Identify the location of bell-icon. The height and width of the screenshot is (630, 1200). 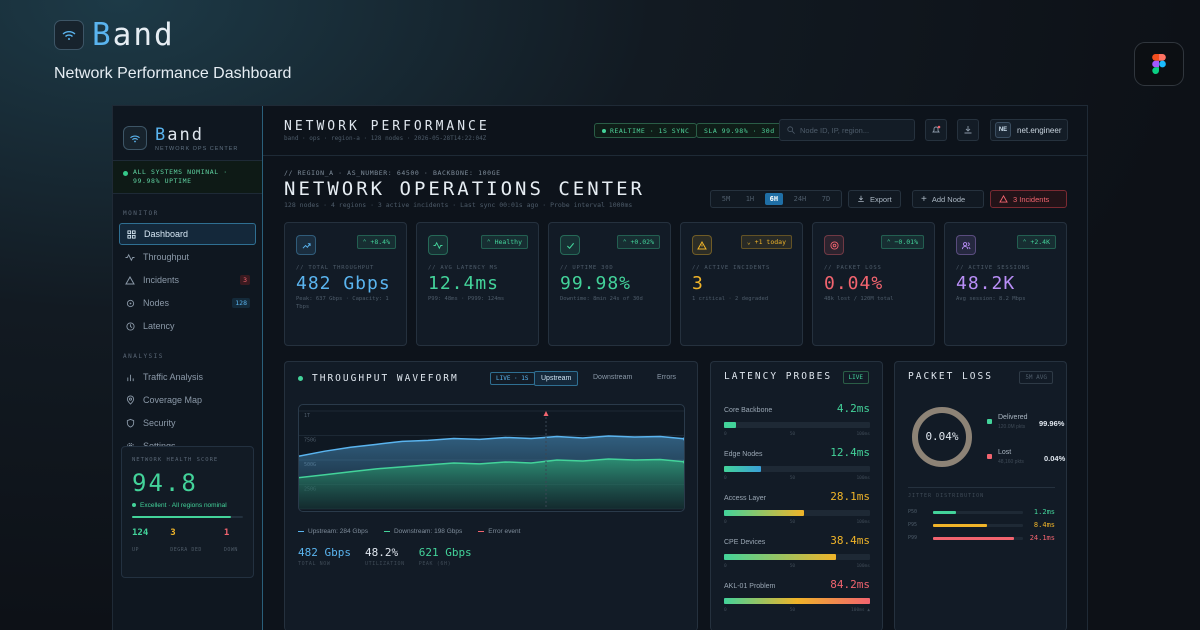
(936, 129).